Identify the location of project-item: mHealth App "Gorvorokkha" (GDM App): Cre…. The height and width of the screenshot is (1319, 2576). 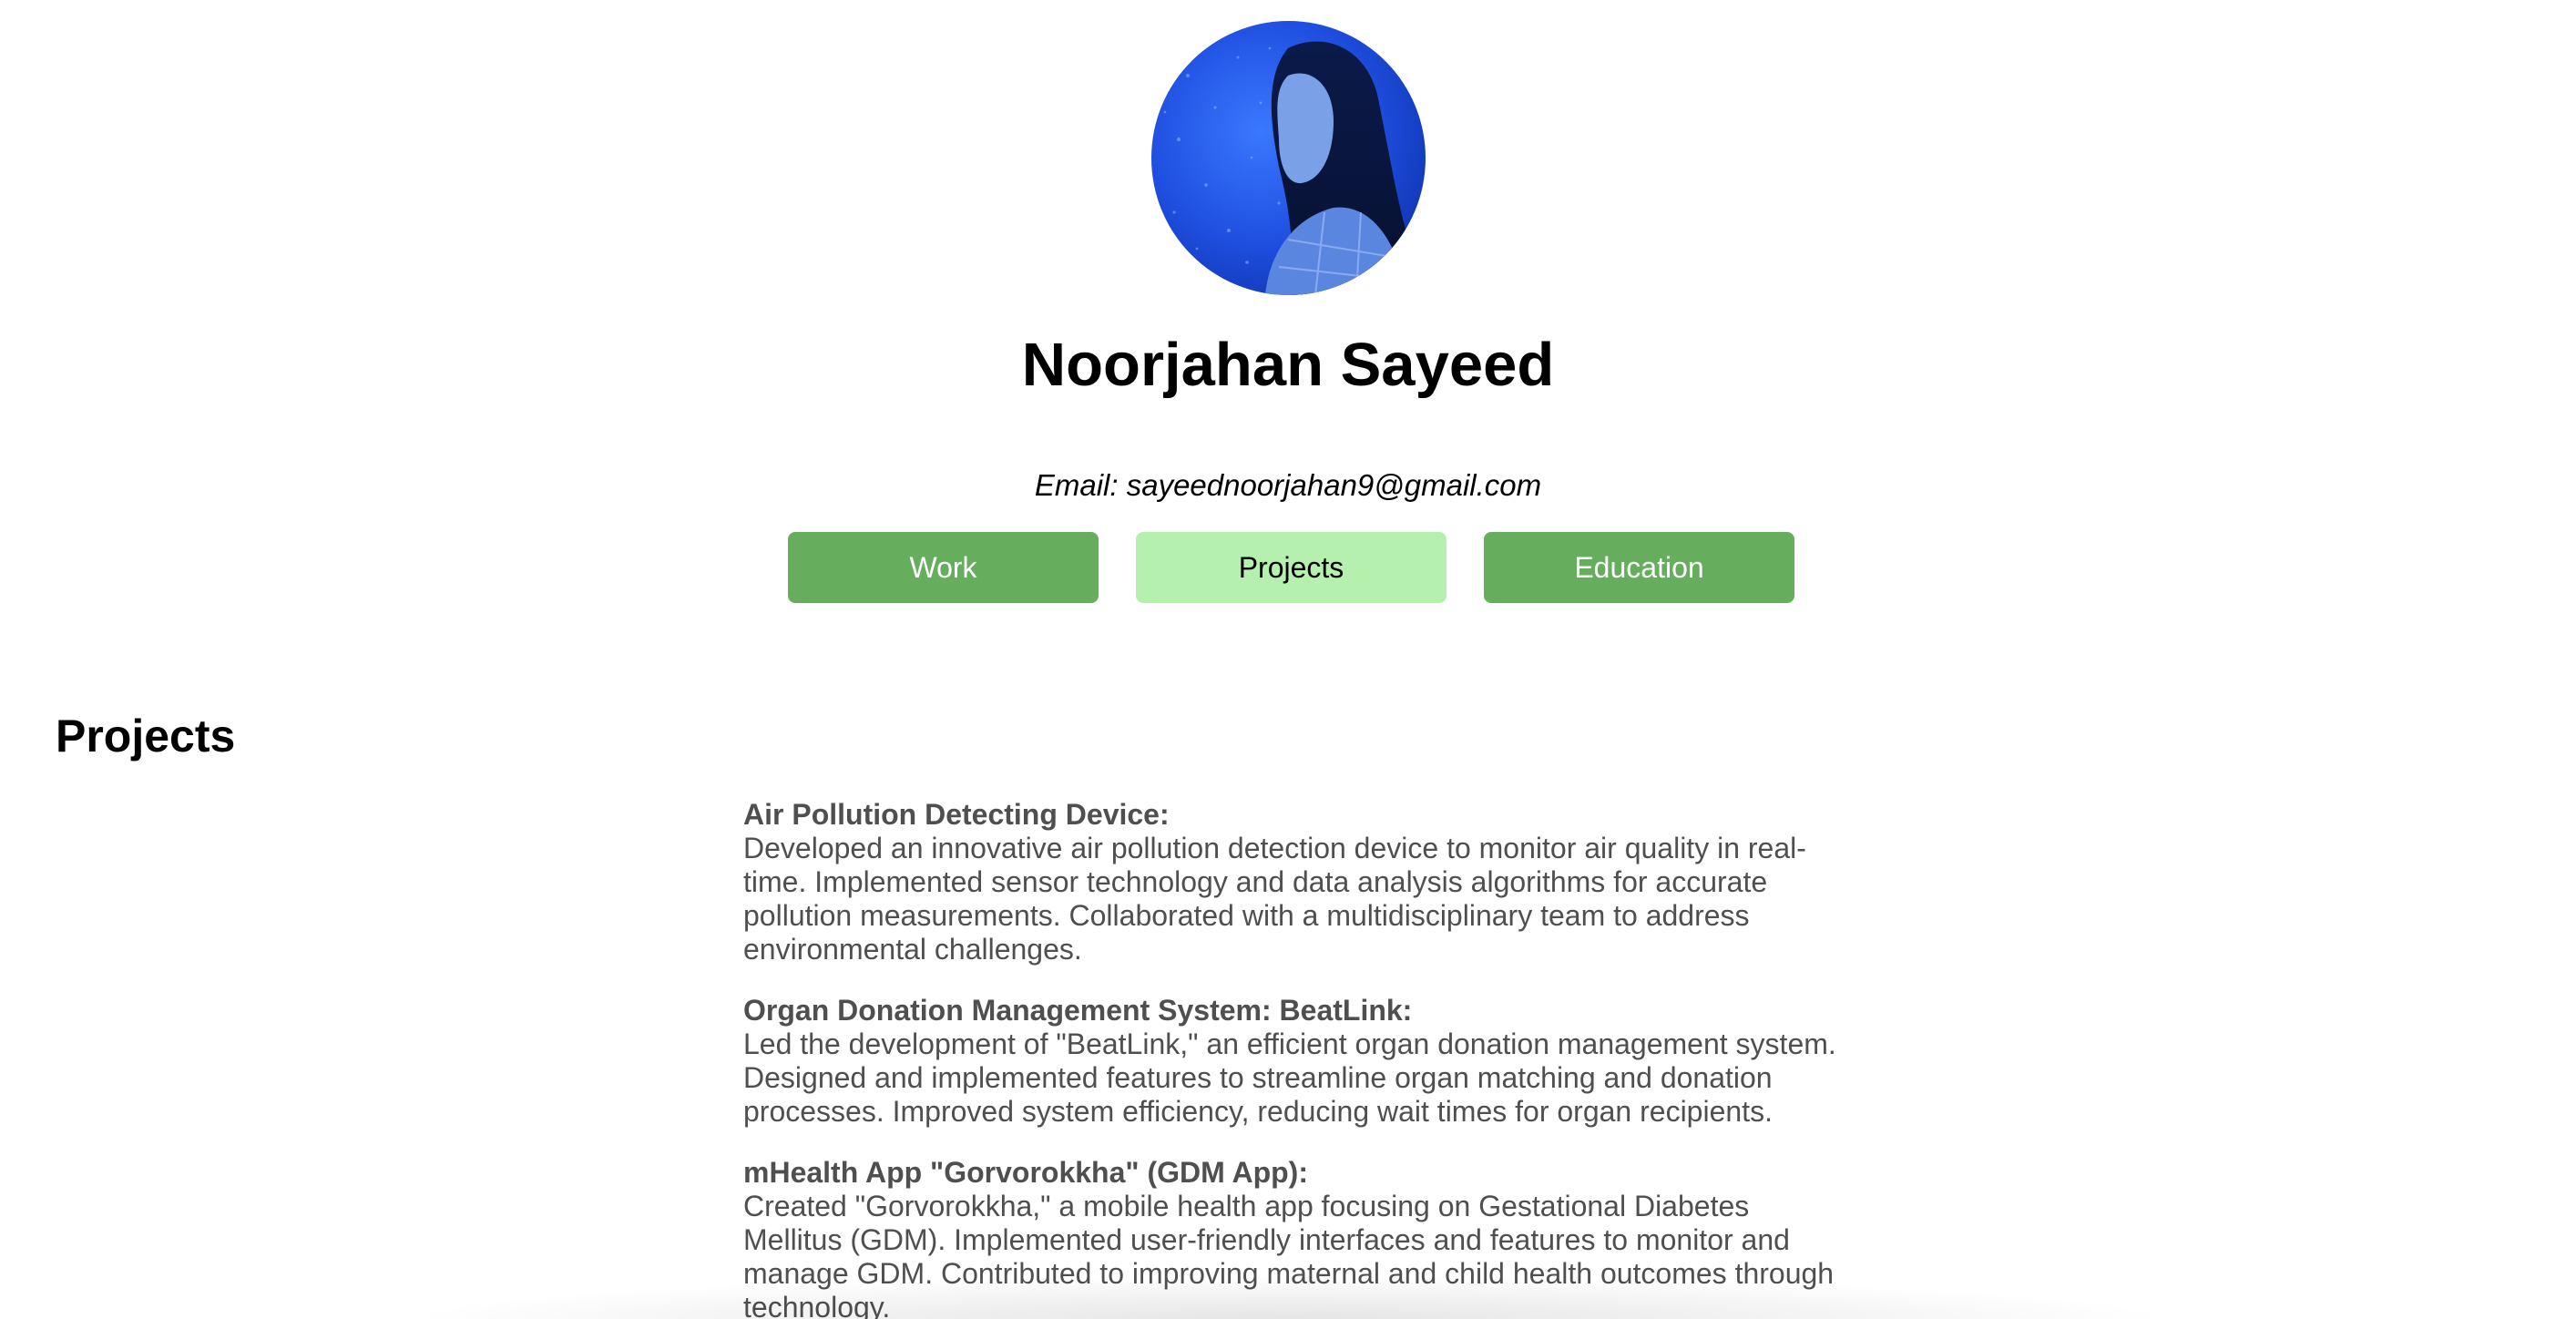
(1299, 1237).